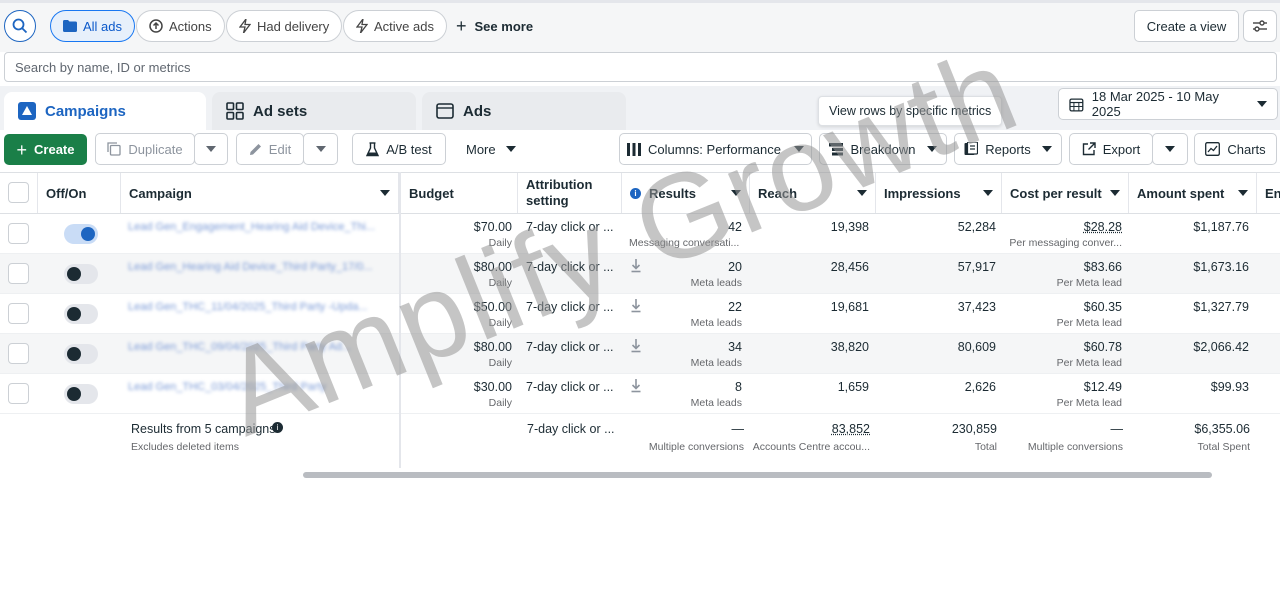 Image resolution: width=1280 pixels, height=592 pixels. Describe the element at coordinates (1268, 193) in the screenshot. I see `column-header-ends: En` at that location.